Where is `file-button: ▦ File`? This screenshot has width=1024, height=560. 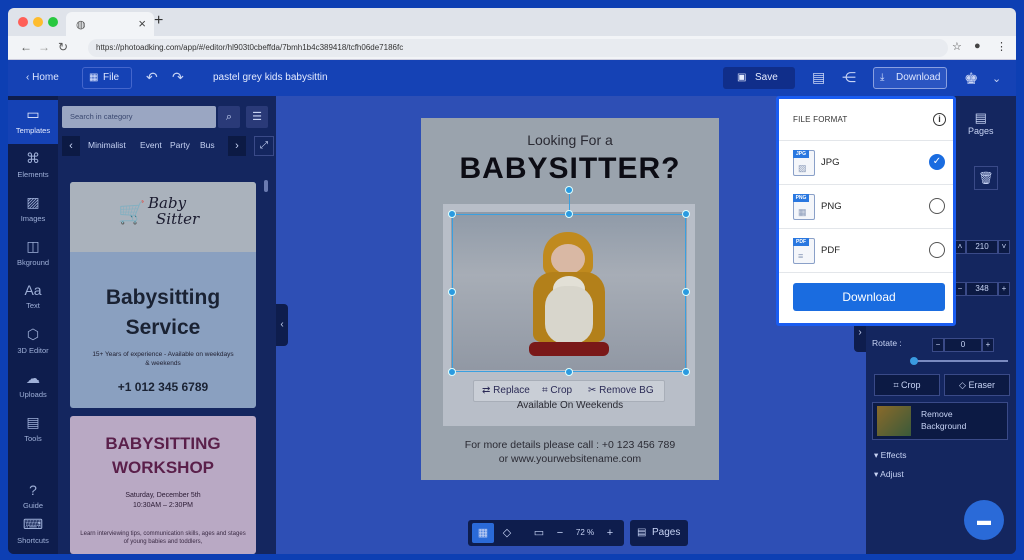
file-button: ▦ File is located at coordinates (107, 78).